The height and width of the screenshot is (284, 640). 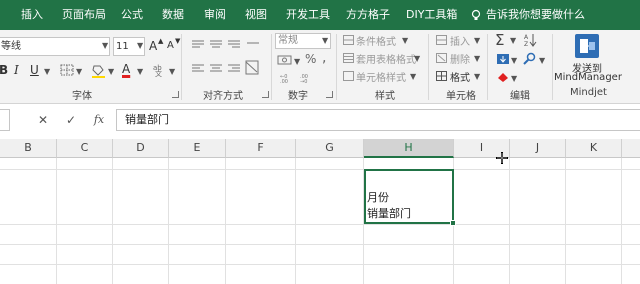 What do you see at coordinates (99, 120) in the screenshot?
I see `insert-function-icon: fx` at bounding box center [99, 120].